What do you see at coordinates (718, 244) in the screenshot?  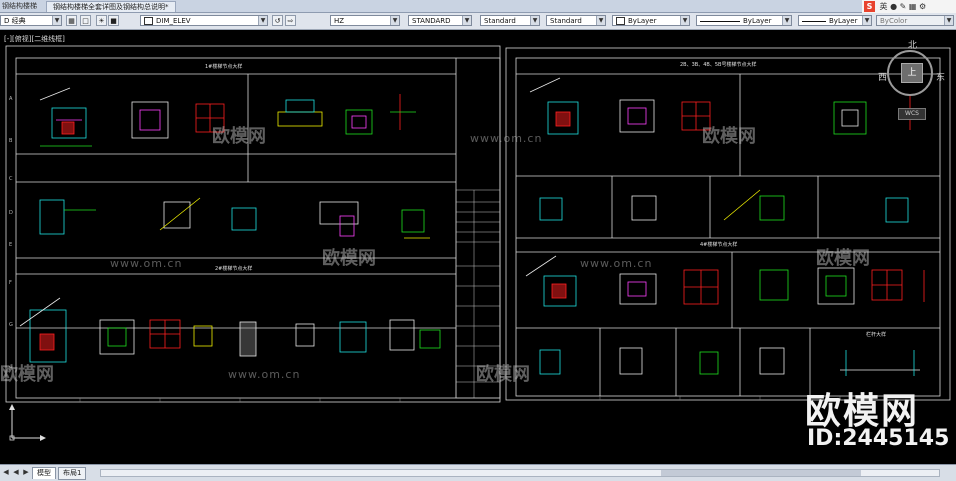 I see `right-mid-title: 4#楼梯节点大样` at bounding box center [718, 244].